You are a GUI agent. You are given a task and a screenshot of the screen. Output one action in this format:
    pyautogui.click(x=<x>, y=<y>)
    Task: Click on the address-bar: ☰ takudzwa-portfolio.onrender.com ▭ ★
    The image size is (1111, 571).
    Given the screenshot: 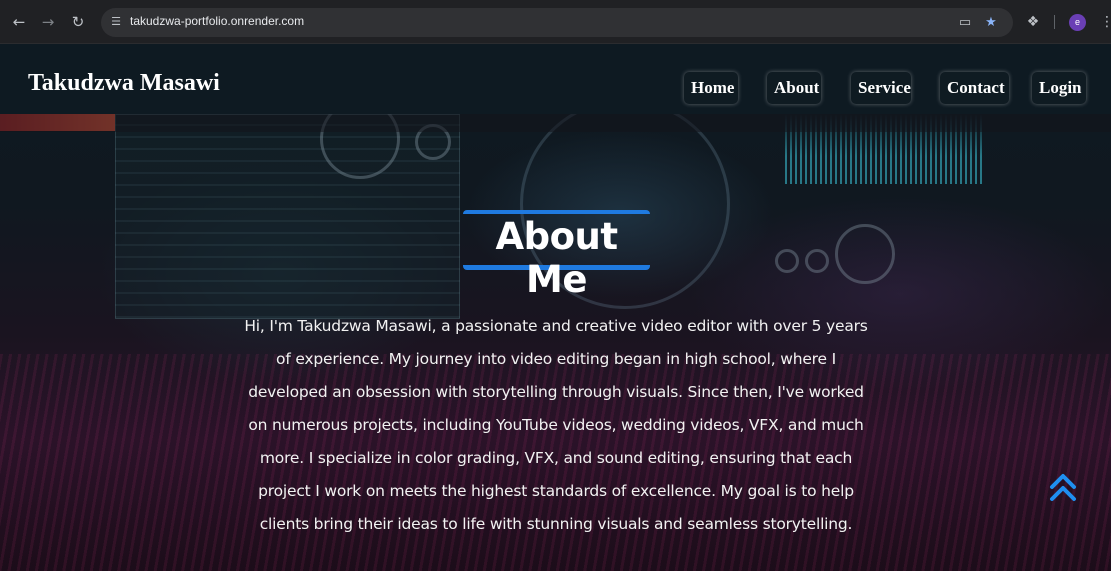 What is the action you would take?
    pyautogui.click(x=557, y=22)
    